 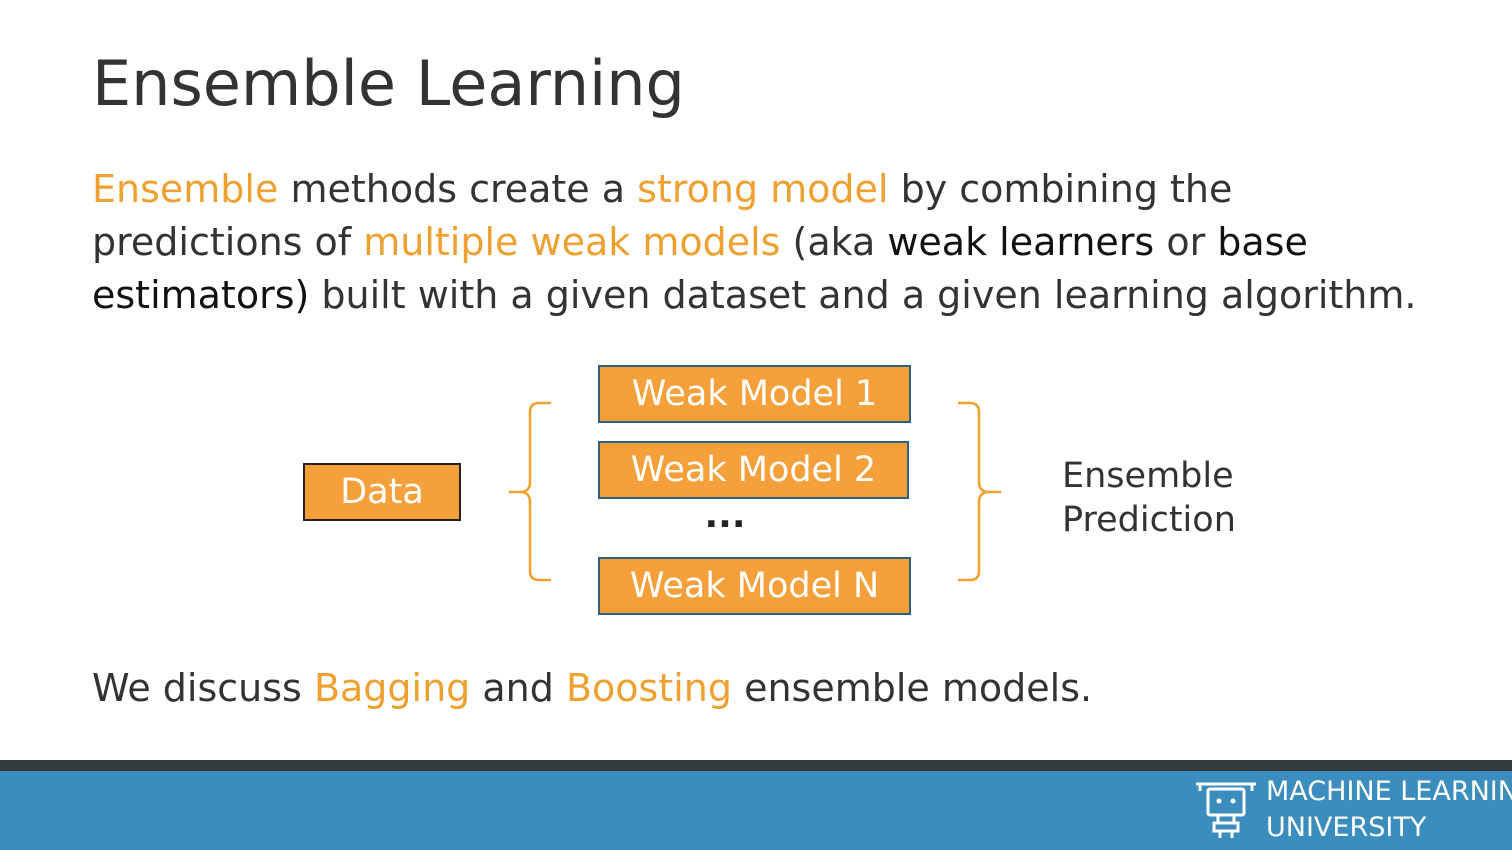 I want to click on closing-text: and, so click(x=518, y=688).